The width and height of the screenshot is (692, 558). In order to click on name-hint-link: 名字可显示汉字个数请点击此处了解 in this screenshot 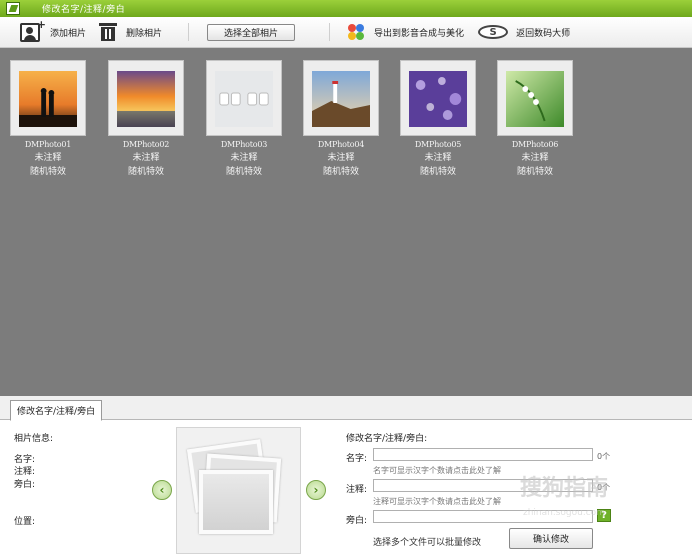, I will do `click(437, 470)`.